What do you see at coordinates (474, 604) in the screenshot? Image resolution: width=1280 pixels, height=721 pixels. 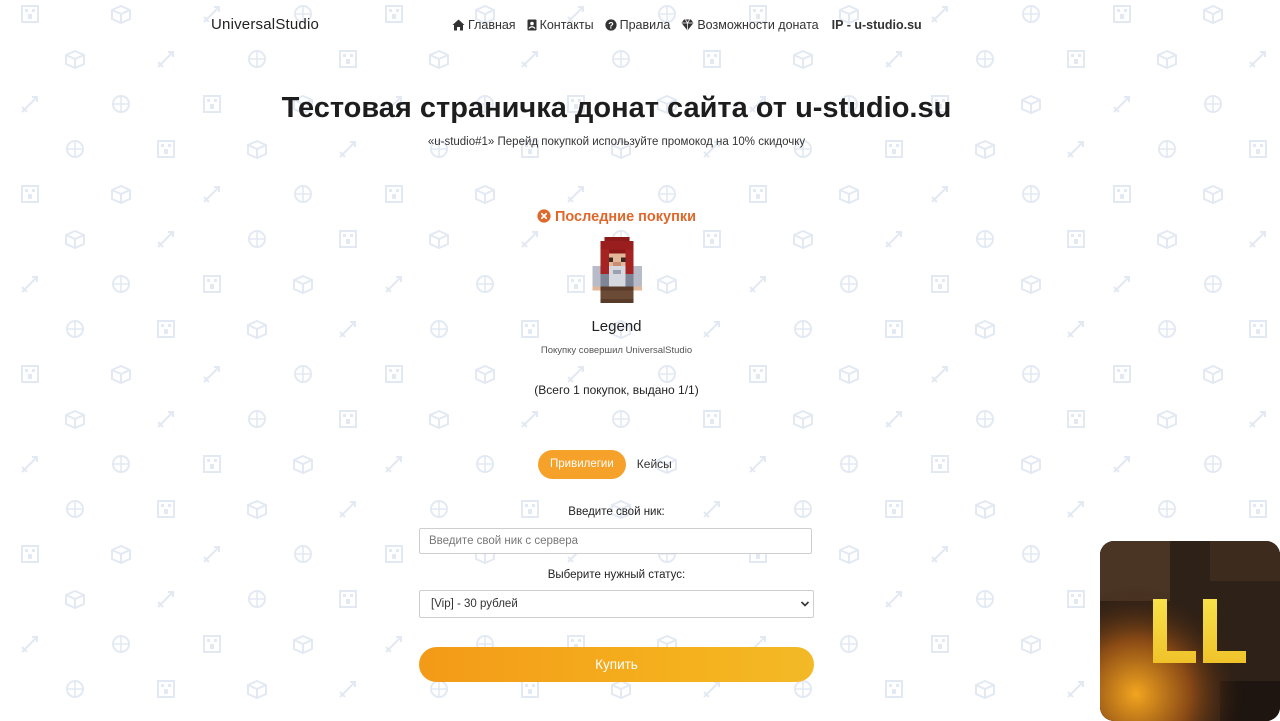 I see `status-select-value: [Vip] - 30 рублей` at bounding box center [474, 604].